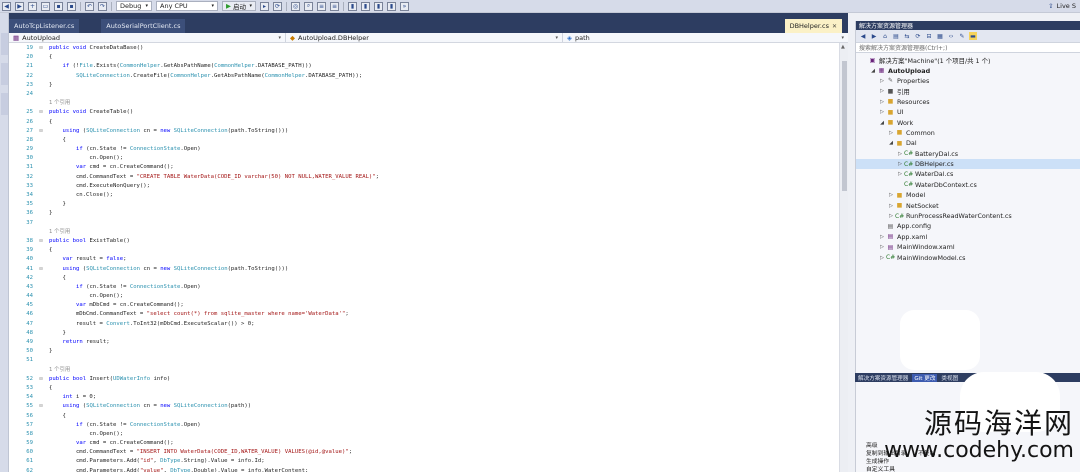 Image resolution: width=1080 pixels, height=472 pixels. I want to click on tree-node: ◢ ■ Work, so click(968, 122).